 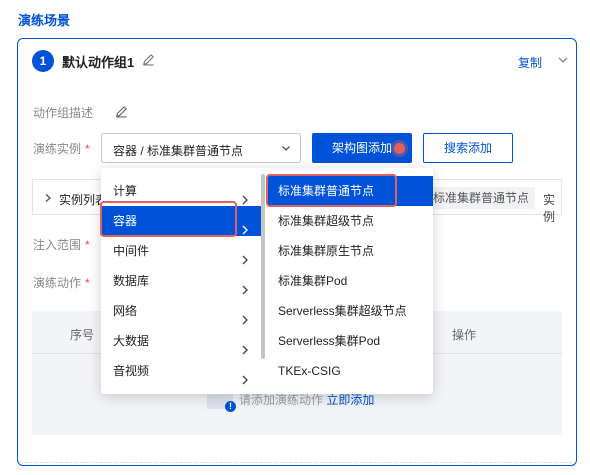 I want to click on instance-type-select: 容器 / 标准集群普通节点, so click(x=201, y=148).